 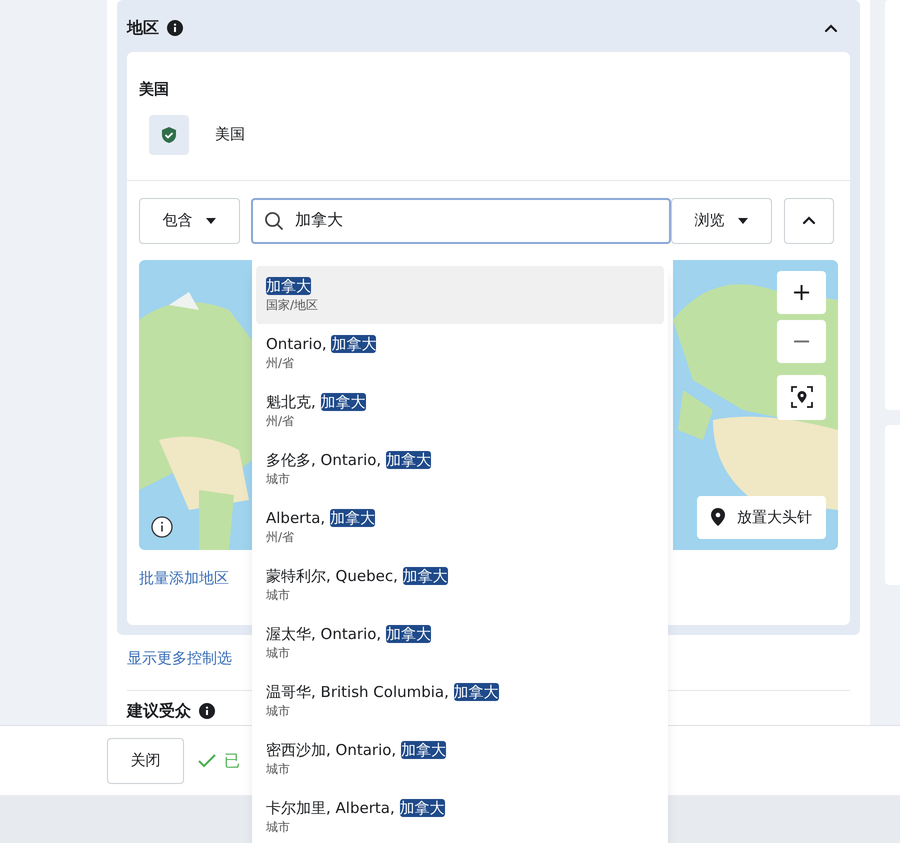 What do you see at coordinates (154, 89) in the screenshot?
I see `included-heading: 美国` at bounding box center [154, 89].